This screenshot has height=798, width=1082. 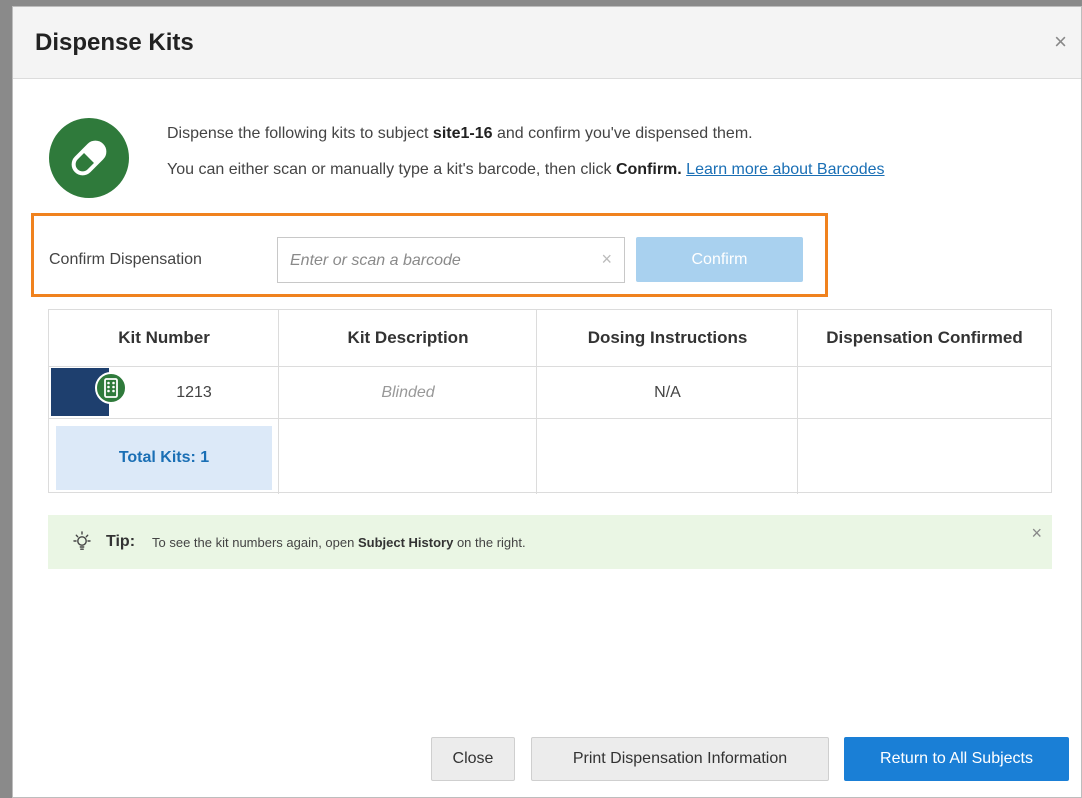 I want to click on barcode-input: Enter or scan a barcode ×, so click(x=451, y=260).